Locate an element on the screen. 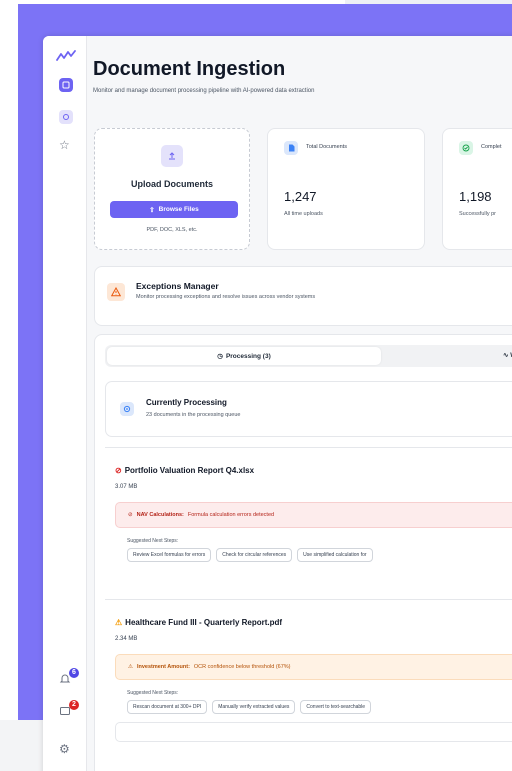 Image resolution: width=512 pixels, height=771 pixels. gear-icon: ⚙ is located at coordinates (64, 749).